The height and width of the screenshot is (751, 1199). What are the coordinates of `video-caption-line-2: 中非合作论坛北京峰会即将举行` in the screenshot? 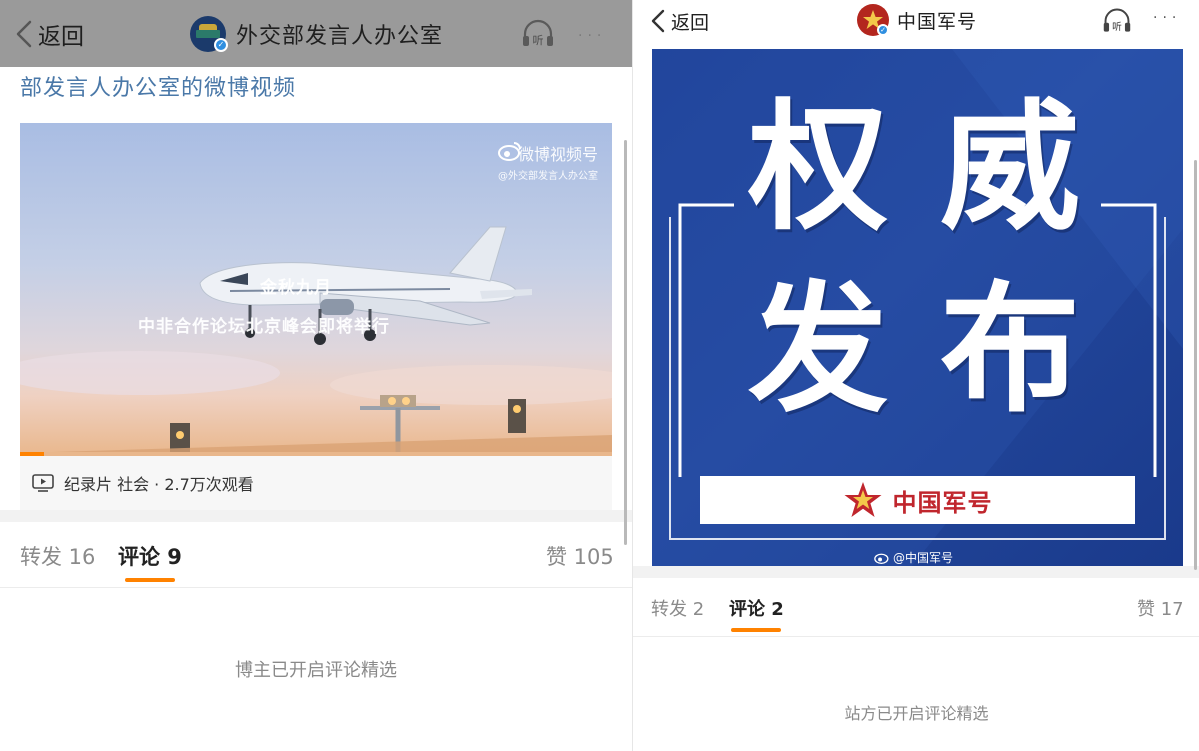 It's located at (264, 327).